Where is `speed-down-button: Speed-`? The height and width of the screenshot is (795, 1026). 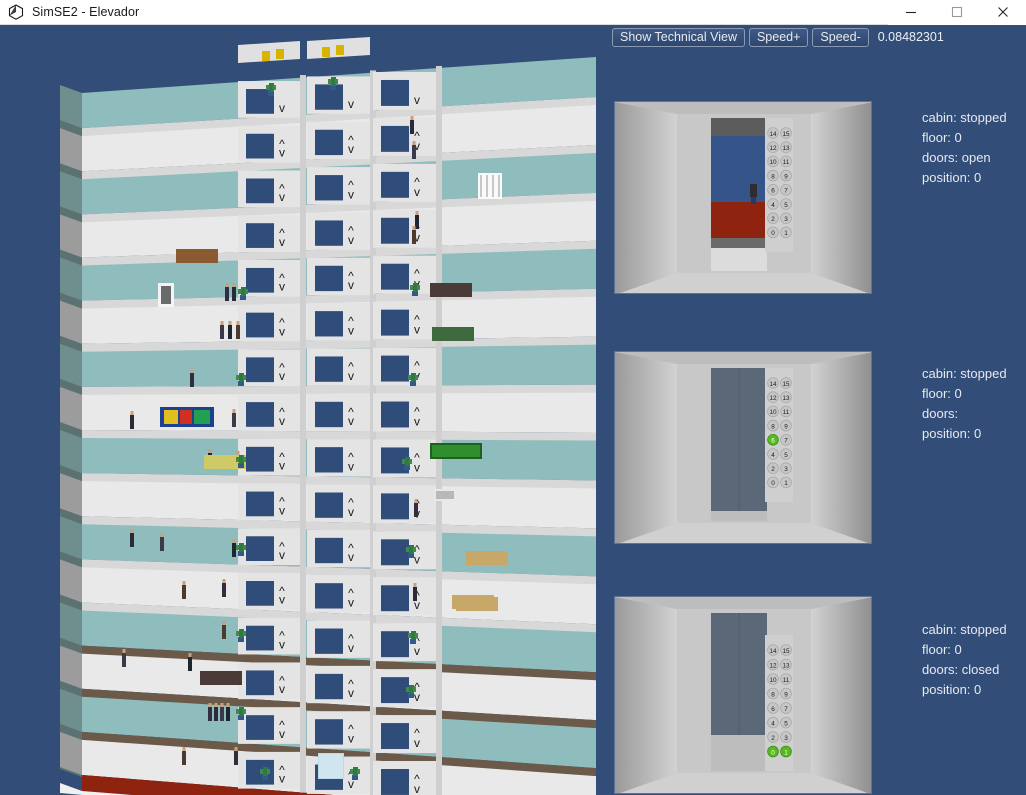 speed-down-button: Speed- is located at coordinates (840, 37).